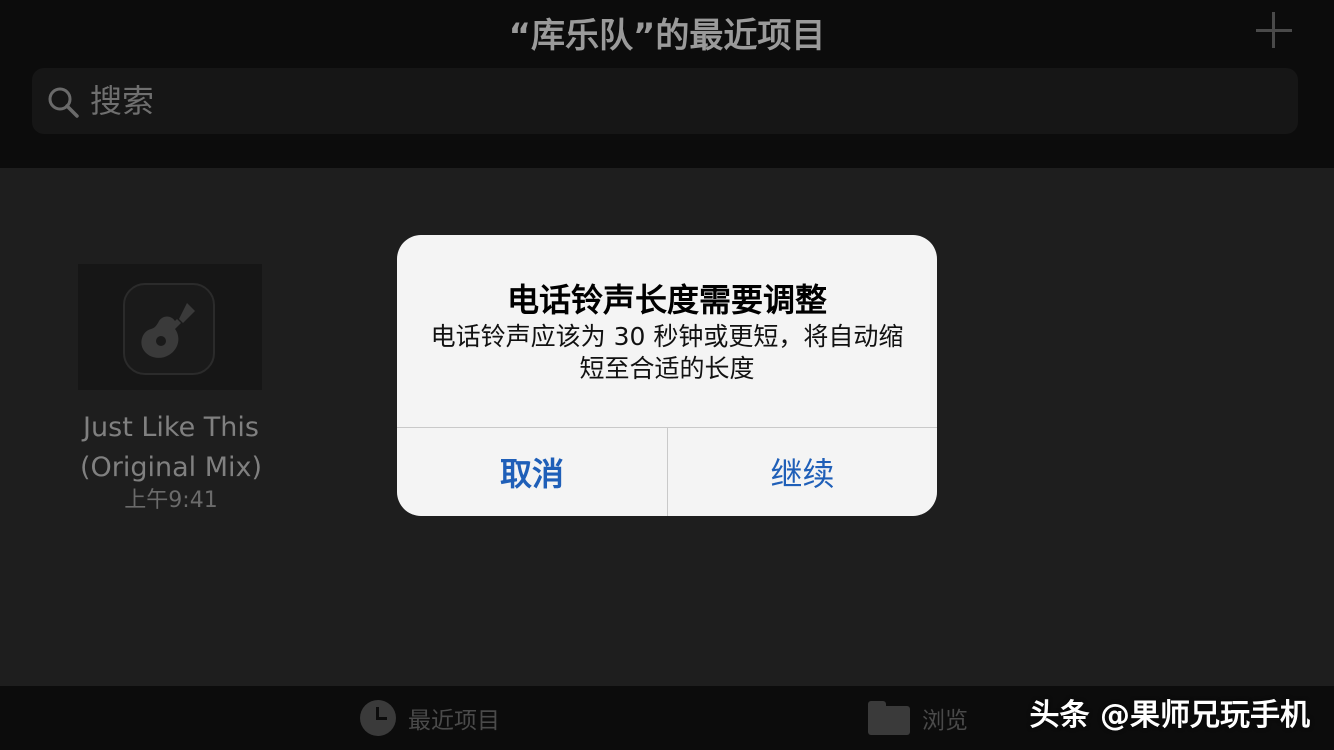 The width and height of the screenshot is (1334, 750). I want to click on project-item: Just Like This (Original Mix) 上午9:41, so click(171, 389).